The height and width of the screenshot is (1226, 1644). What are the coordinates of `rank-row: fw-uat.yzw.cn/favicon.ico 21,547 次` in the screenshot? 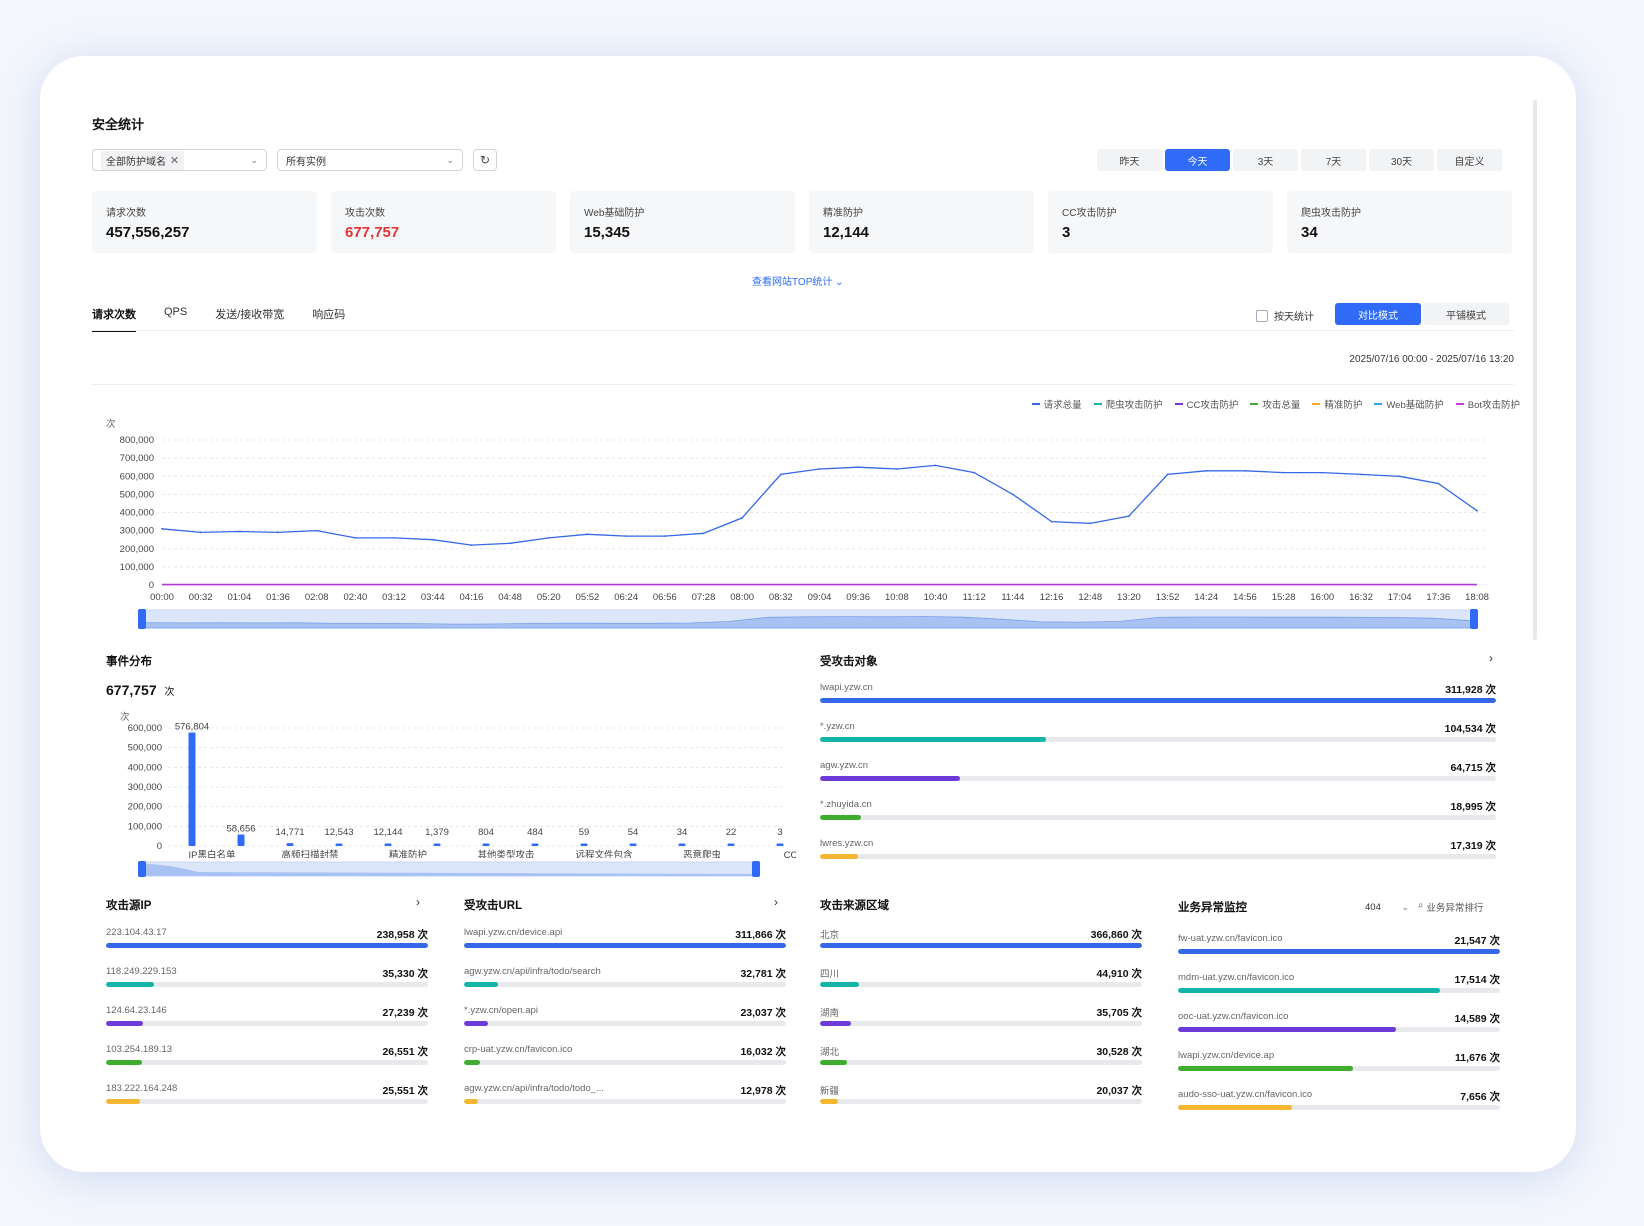 It's located at (1339, 945).